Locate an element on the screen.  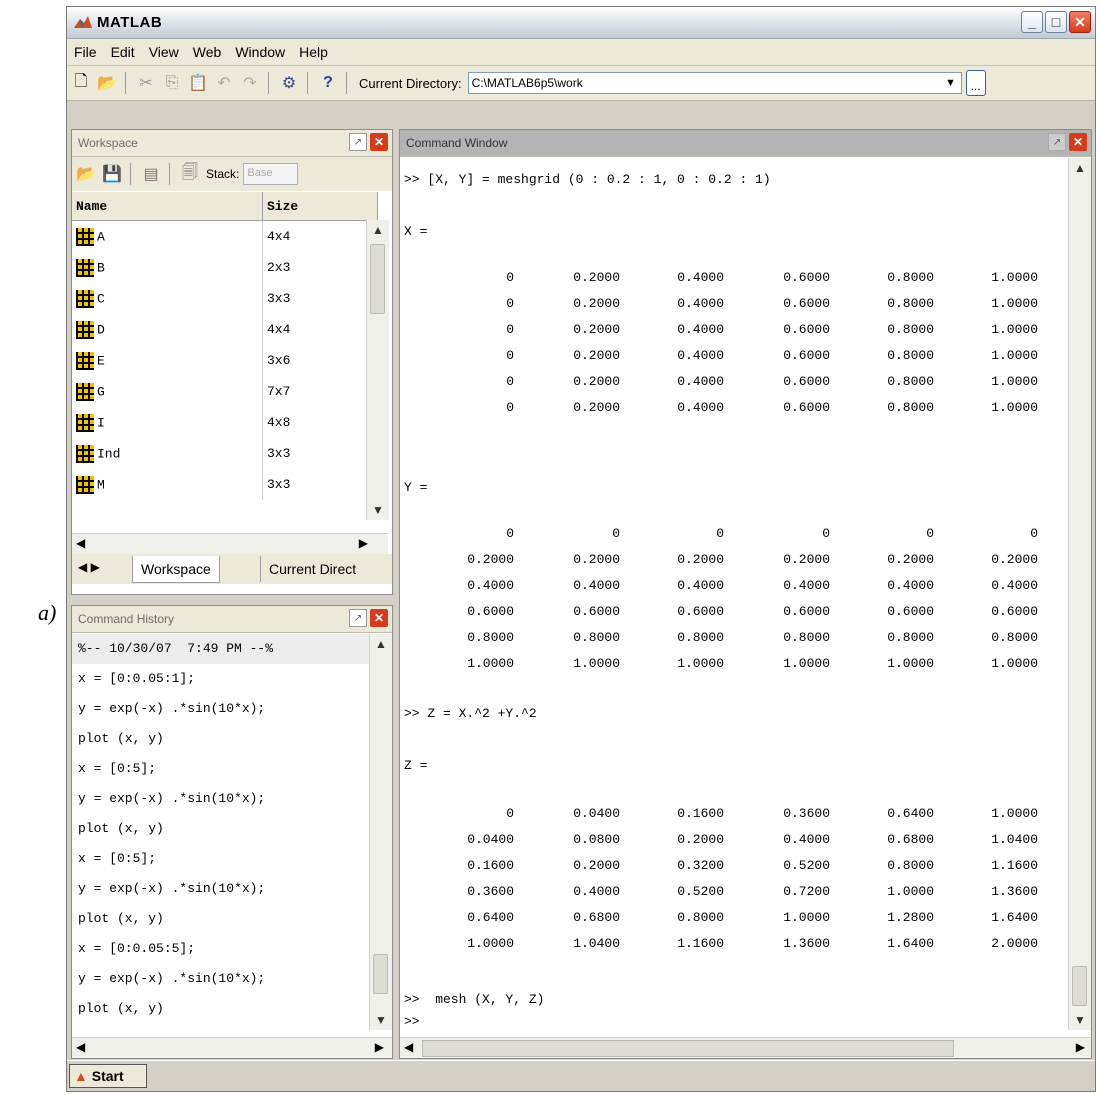
column-header-size: Size is located at coordinates (320, 206).